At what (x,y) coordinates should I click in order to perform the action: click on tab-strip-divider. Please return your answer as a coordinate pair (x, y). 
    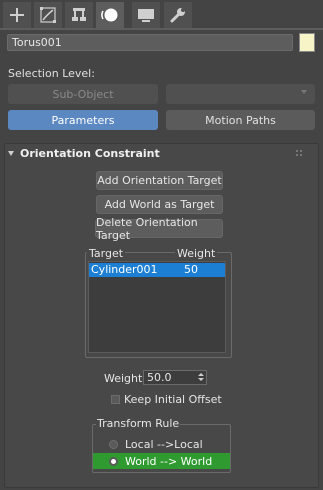
    Looking at the image, I should click on (161, 29).